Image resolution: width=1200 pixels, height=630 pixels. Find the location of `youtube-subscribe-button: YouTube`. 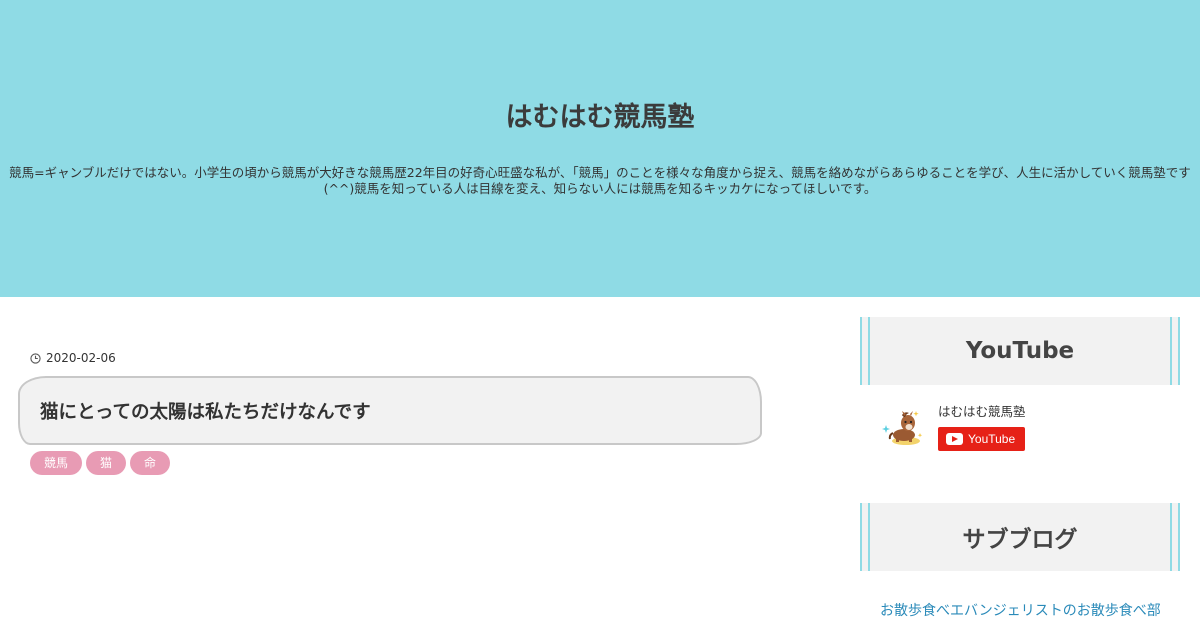

youtube-subscribe-button: YouTube is located at coordinates (981, 439).